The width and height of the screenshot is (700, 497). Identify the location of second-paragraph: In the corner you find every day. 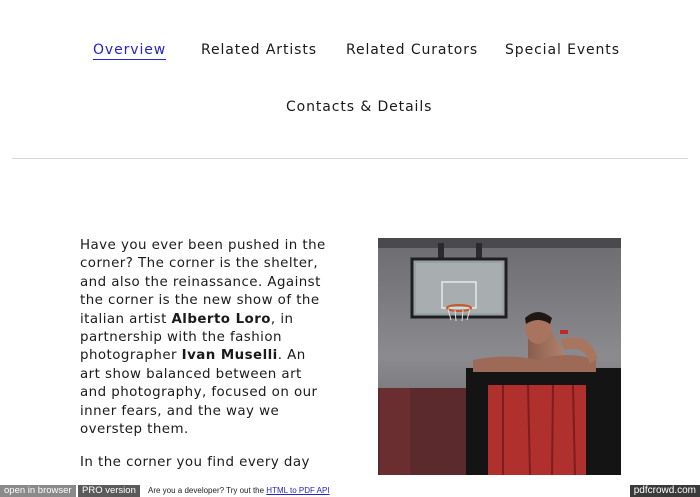
(195, 463).